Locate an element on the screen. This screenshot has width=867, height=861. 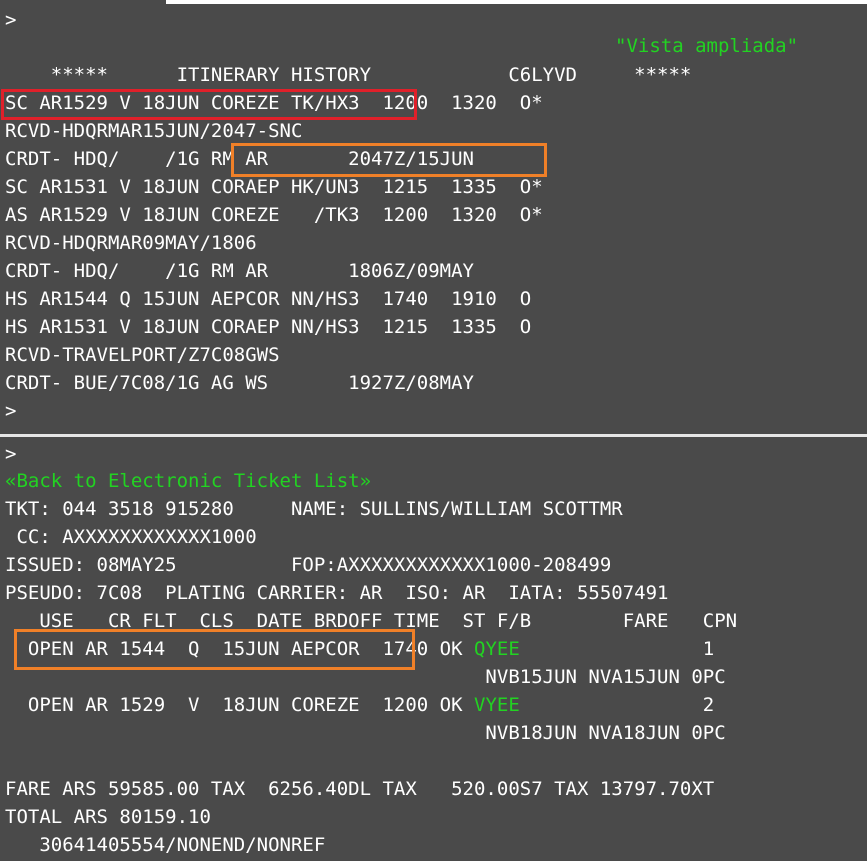
total-line: TOTAL ARS 80159.10 is located at coordinates (108, 817).